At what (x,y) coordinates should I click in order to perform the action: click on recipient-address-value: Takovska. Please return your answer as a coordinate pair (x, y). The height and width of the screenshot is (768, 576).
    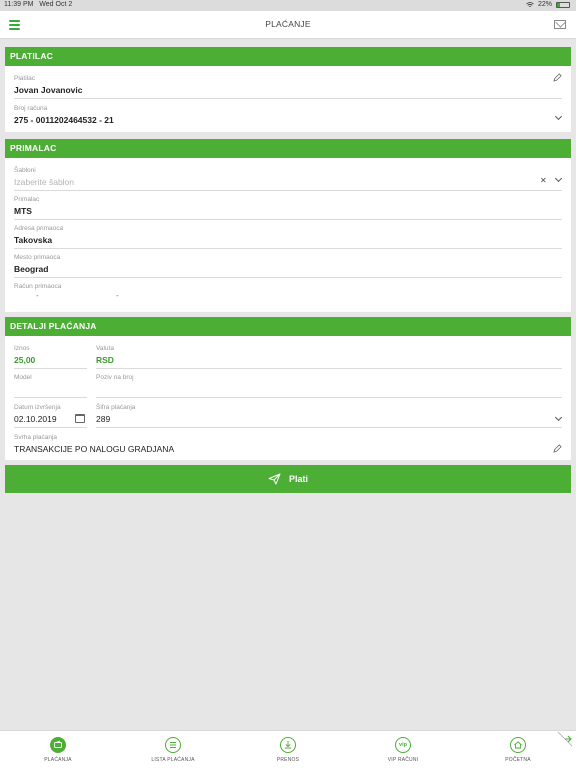
    Looking at the image, I should click on (33, 240).